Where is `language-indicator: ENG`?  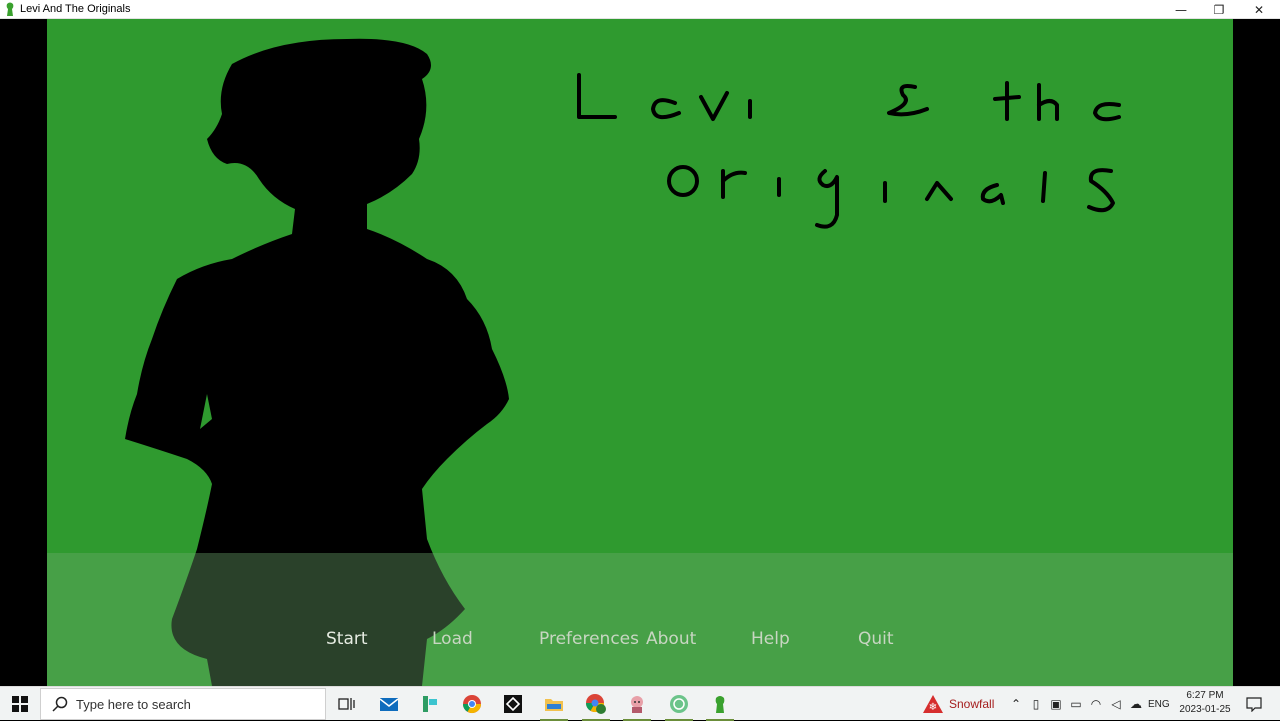 language-indicator: ENG is located at coordinates (1159, 704).